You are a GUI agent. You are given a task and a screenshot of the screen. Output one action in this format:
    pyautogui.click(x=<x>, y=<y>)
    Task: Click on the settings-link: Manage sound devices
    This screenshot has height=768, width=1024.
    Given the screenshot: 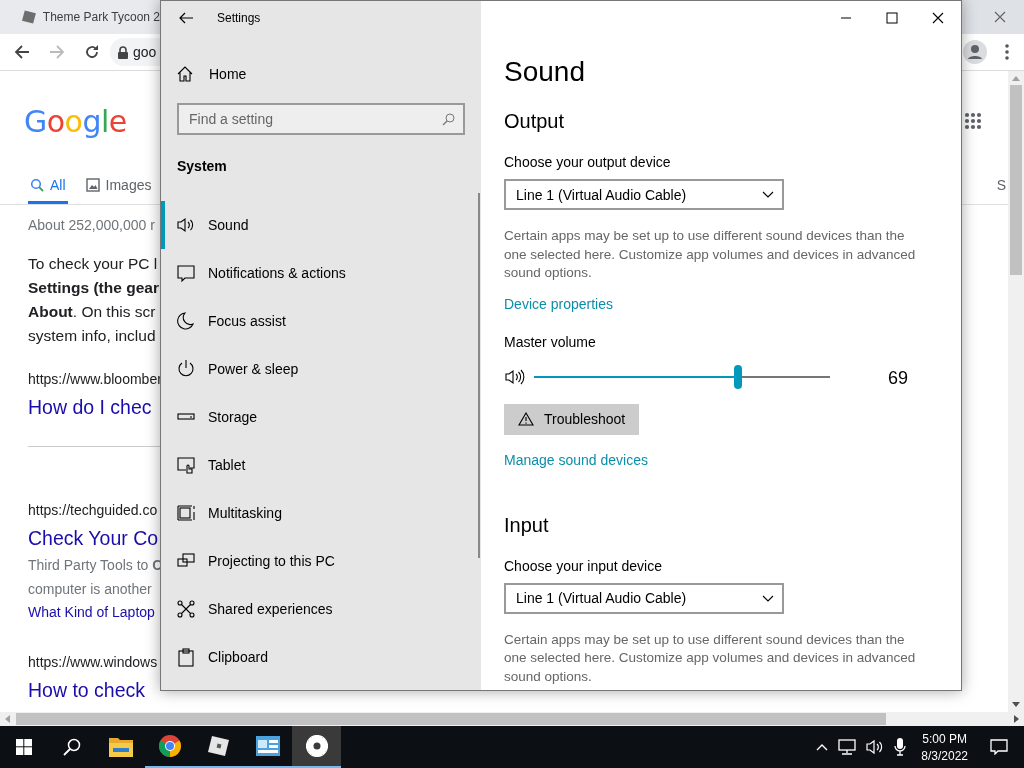 What is the action you would take?
    pyautogui.click(x=576, y=459)
    